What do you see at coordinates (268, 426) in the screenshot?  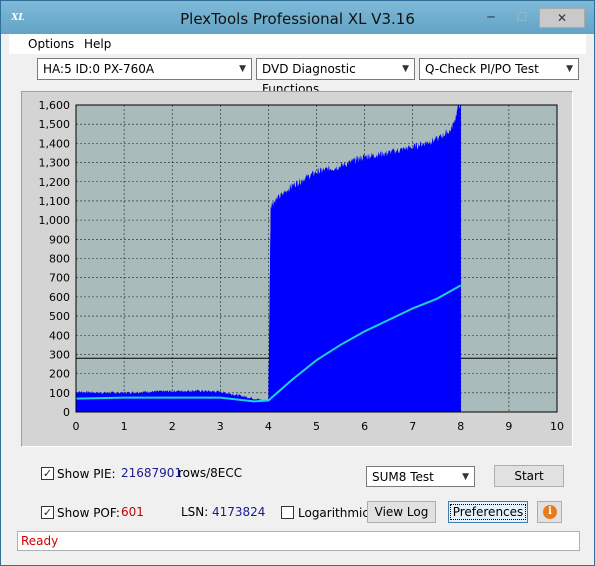 I see `x-tick-label: 4` at bounding box center [268, 426].